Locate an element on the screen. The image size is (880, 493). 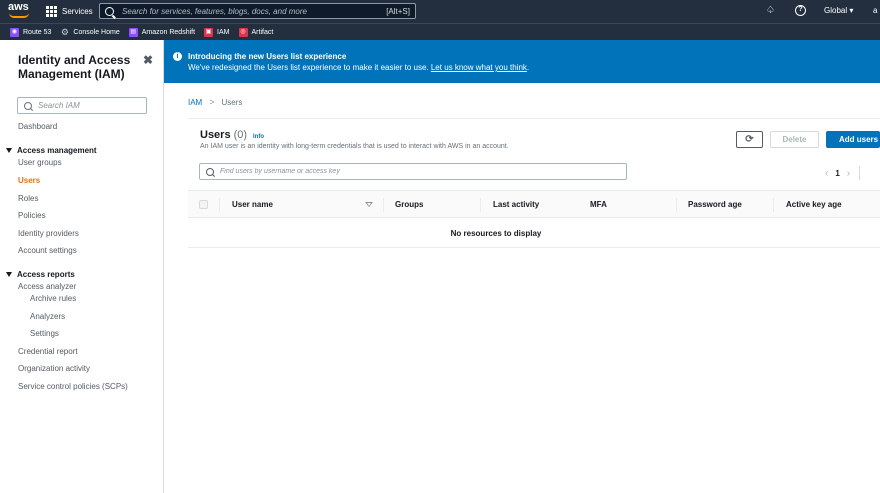
favorite-iam: ▣ IAM is located at coordinates (217, 32).